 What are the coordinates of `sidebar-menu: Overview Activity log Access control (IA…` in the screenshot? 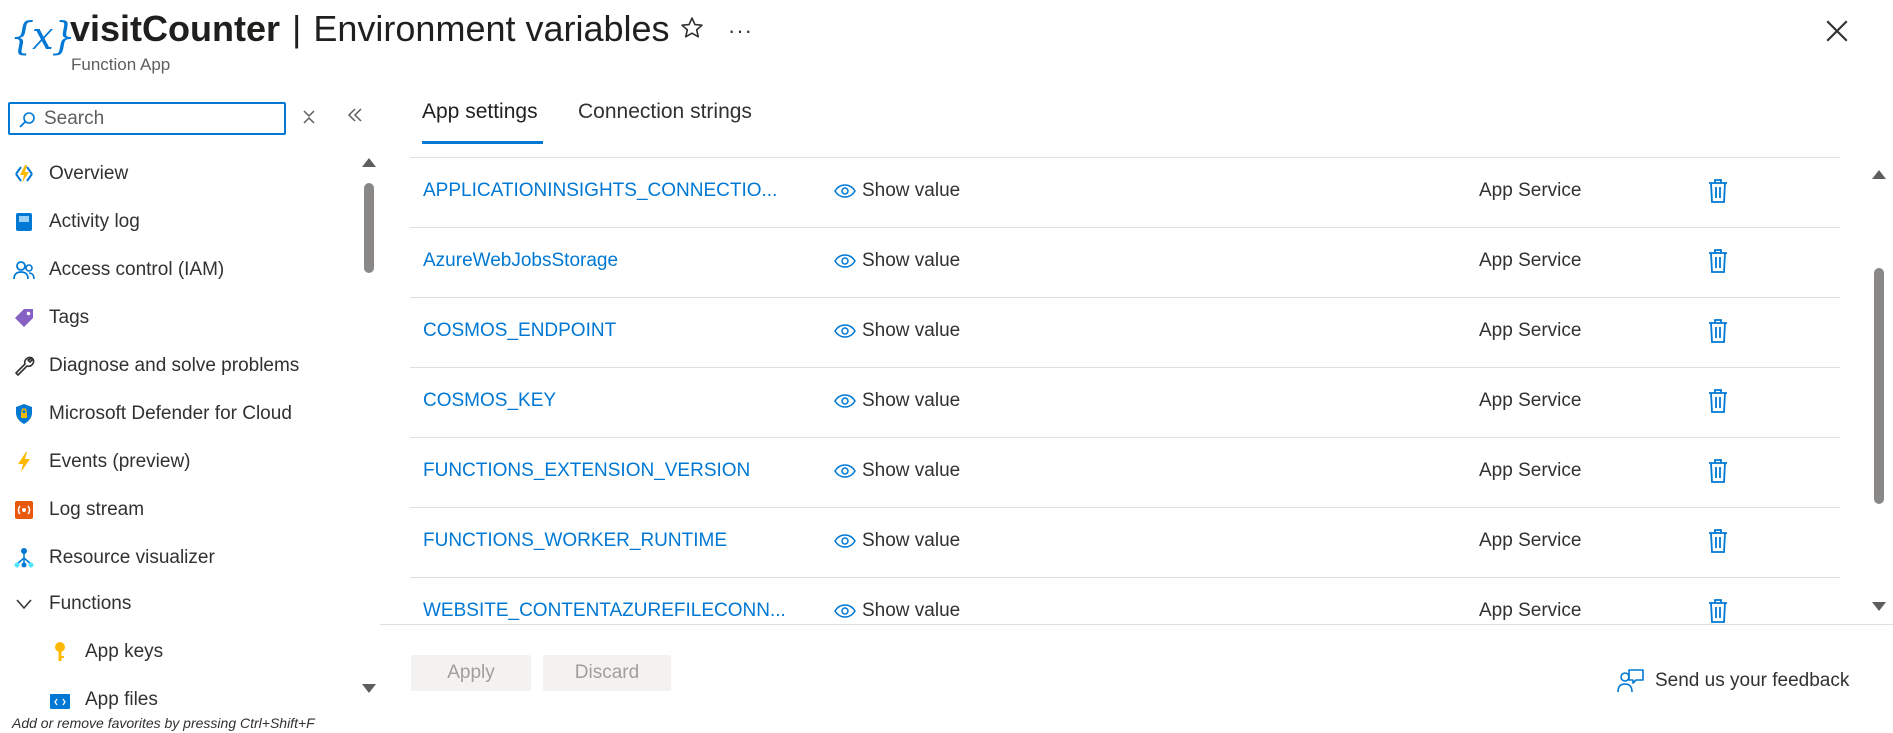 It's located at (180, 432).